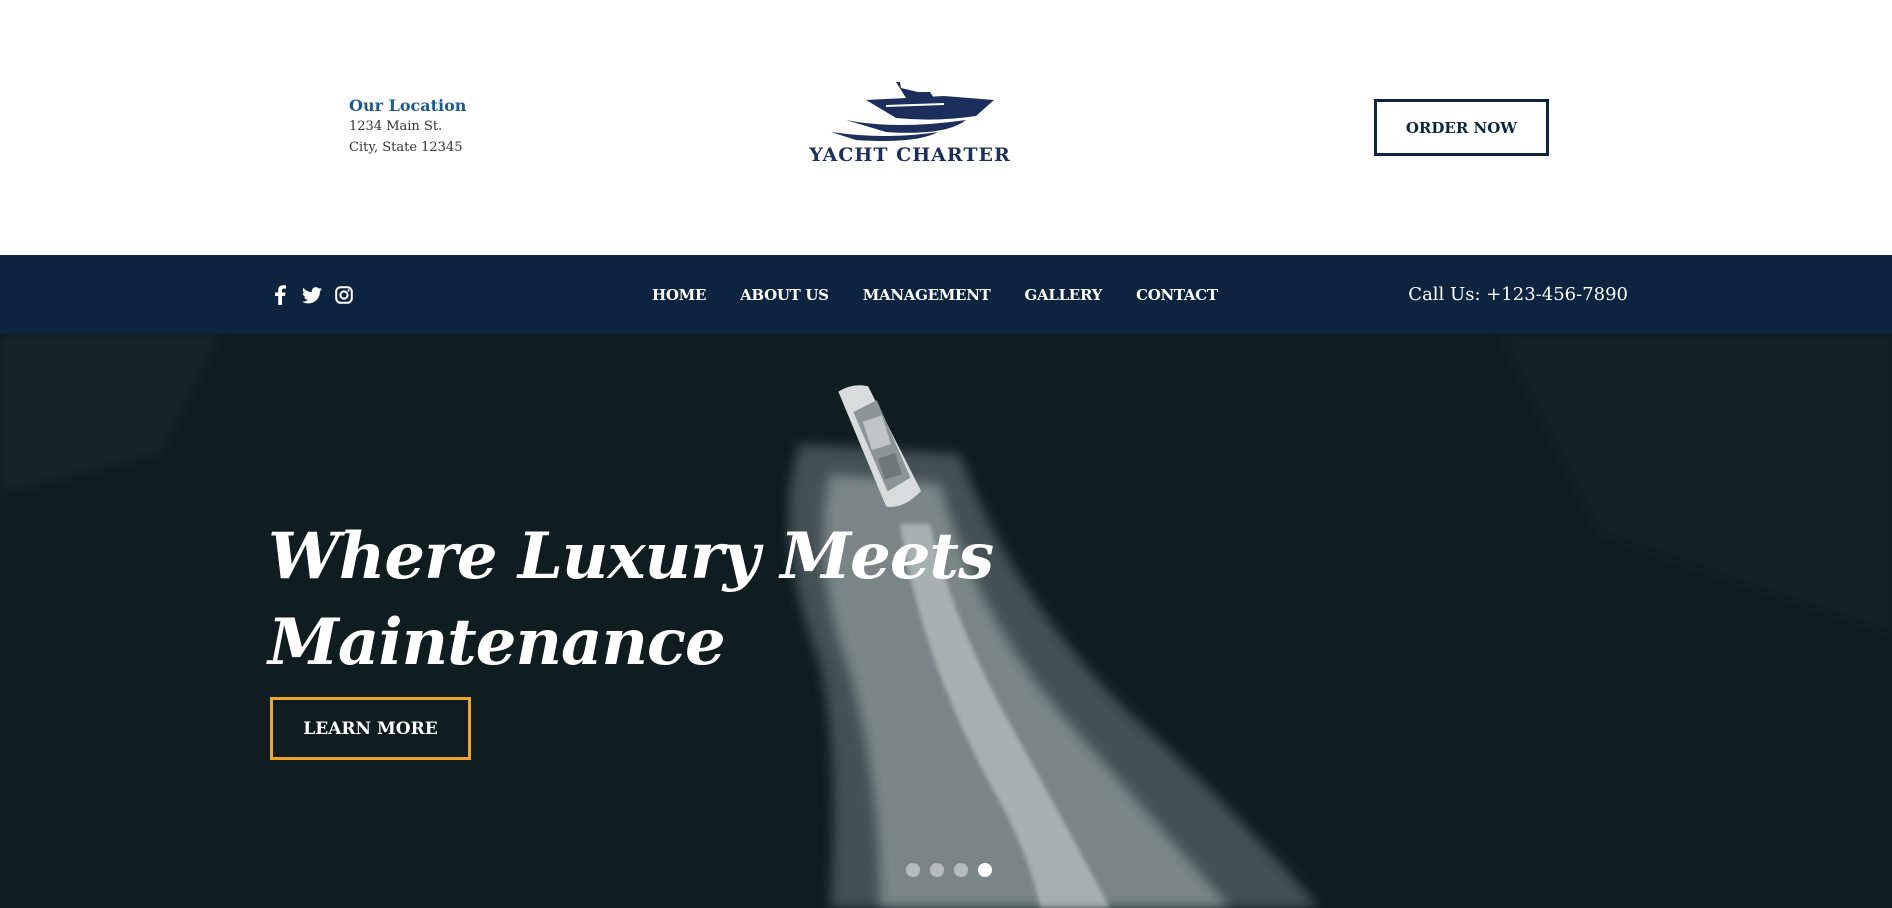 The height and width of the screenshot is (908, 1892). What do you see at coordinates (784, 295) in the screenshot?
I see `nav-about-us: ABOUT US` at bounding box center [784, 295].